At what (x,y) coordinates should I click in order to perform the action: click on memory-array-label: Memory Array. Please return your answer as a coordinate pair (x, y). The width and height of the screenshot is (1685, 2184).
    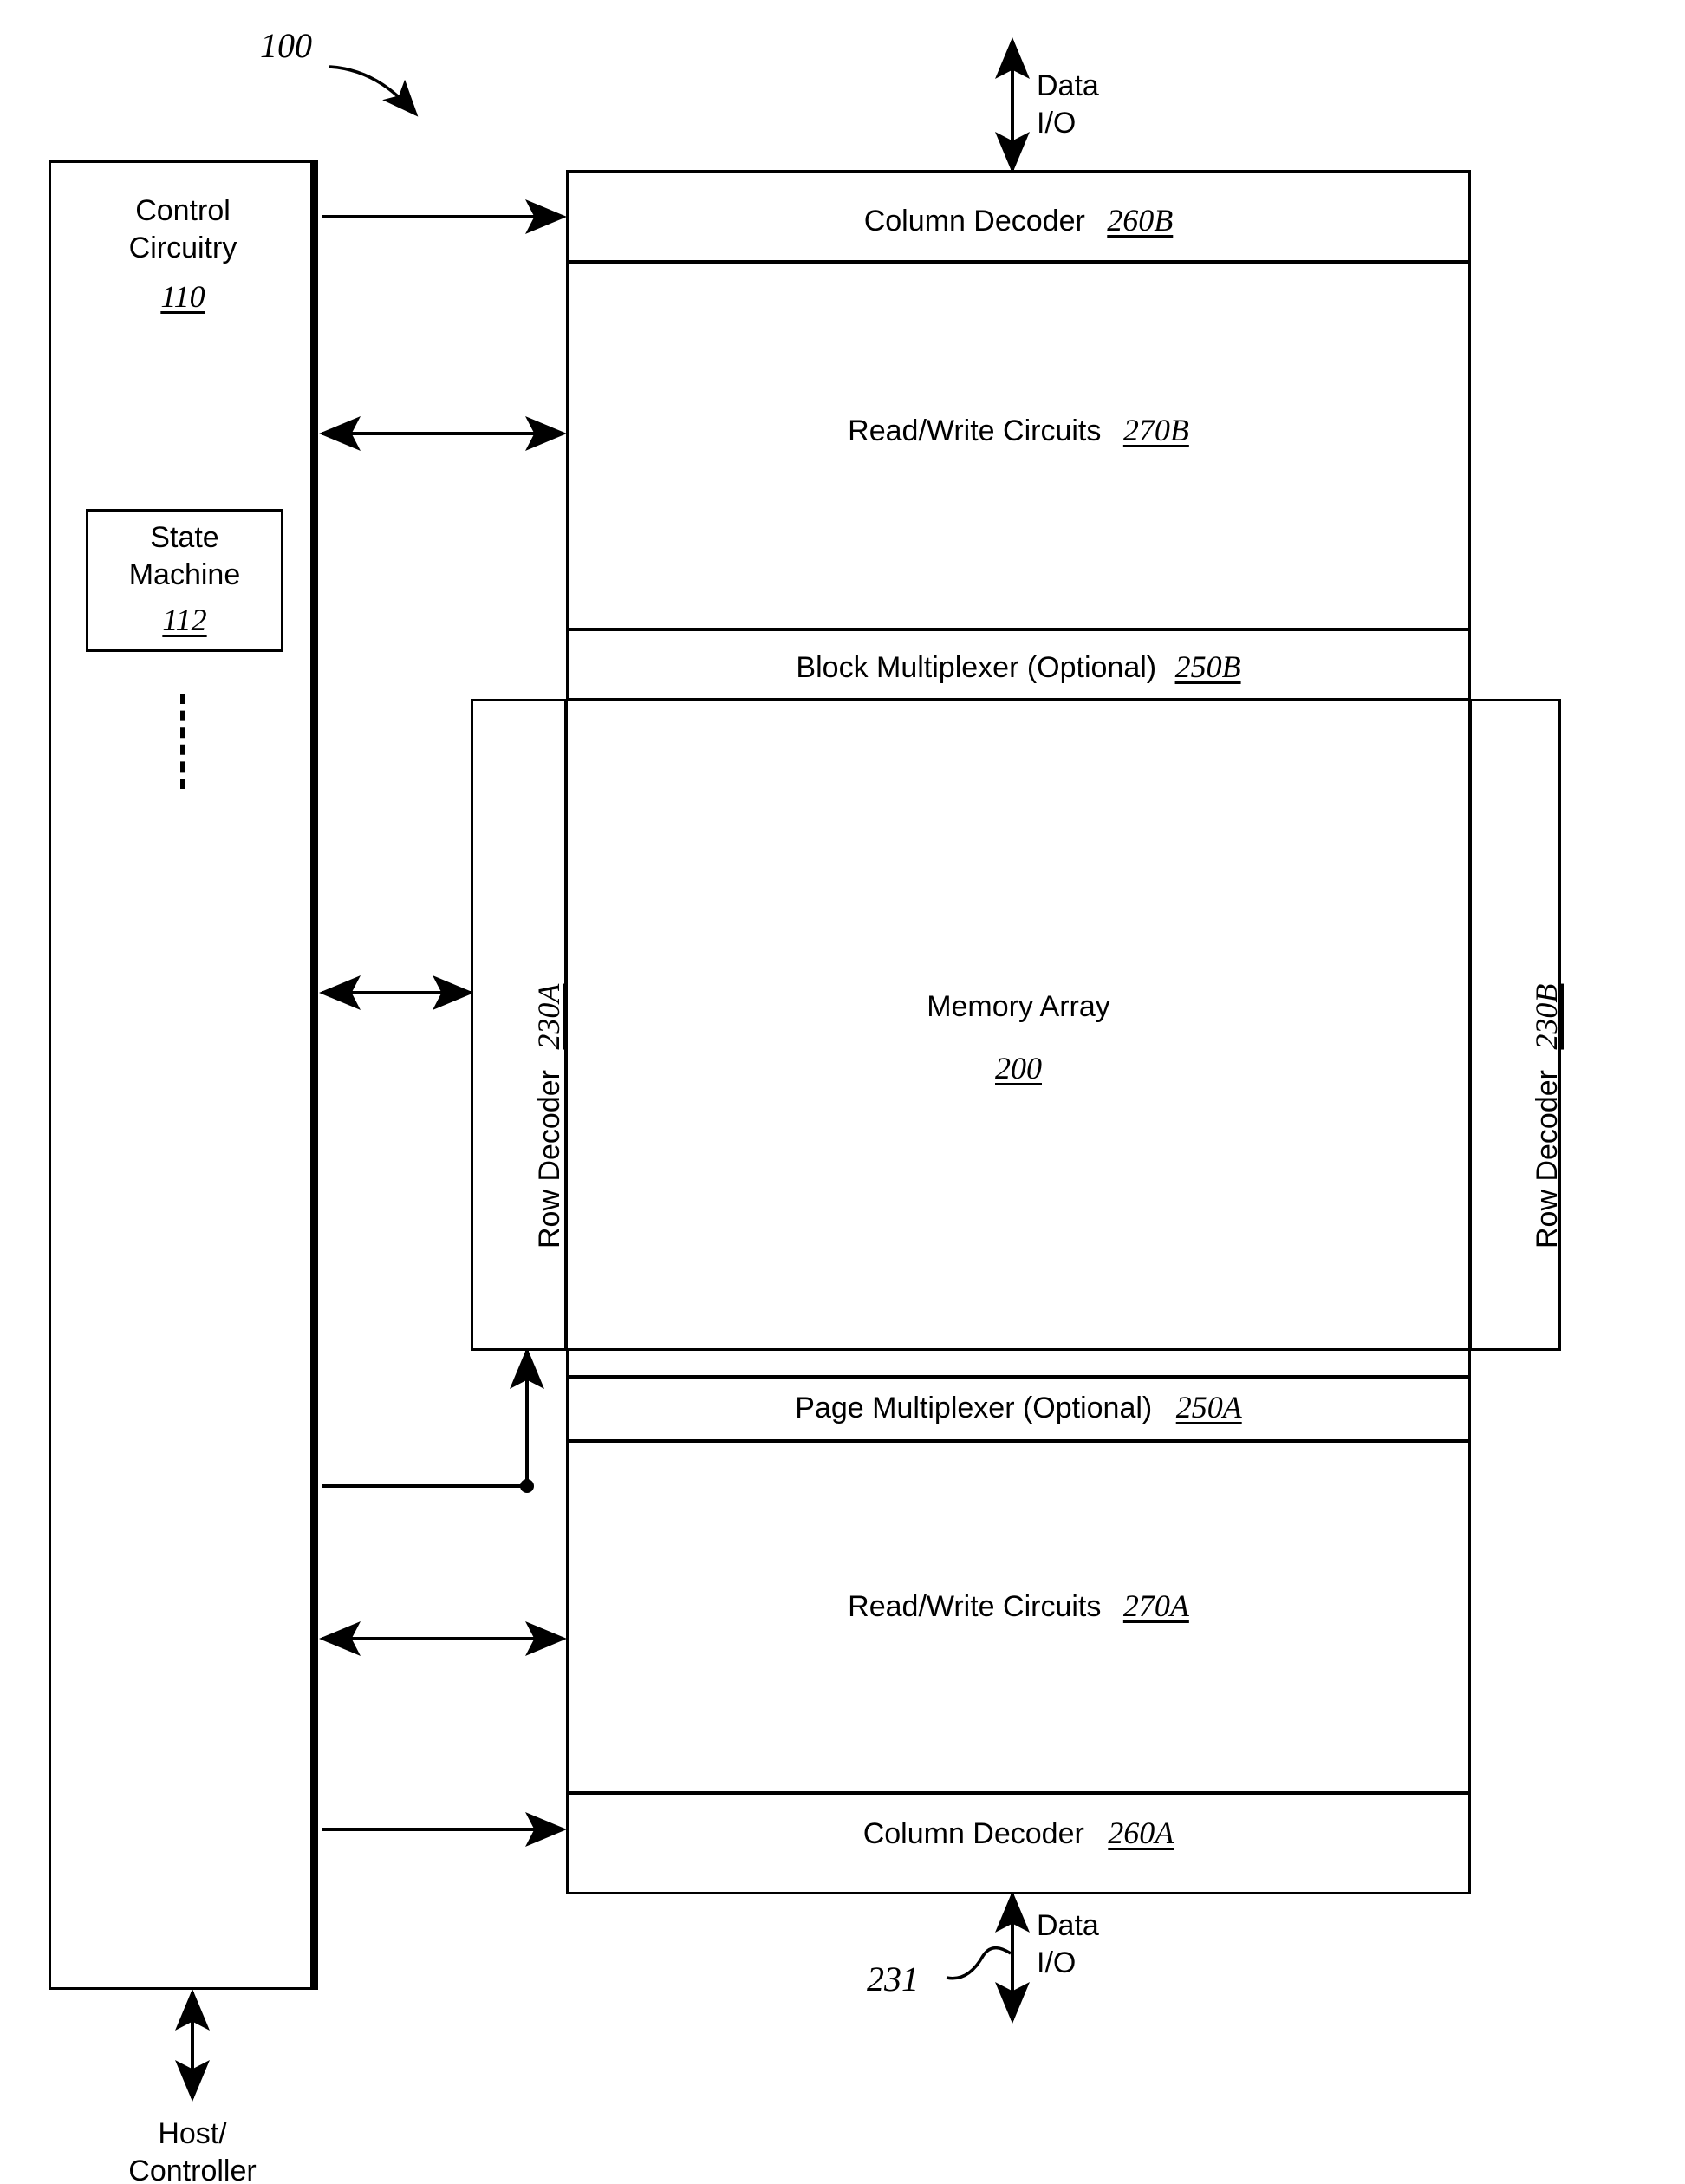
    Looking at the image, I should click on (1018, 1006).